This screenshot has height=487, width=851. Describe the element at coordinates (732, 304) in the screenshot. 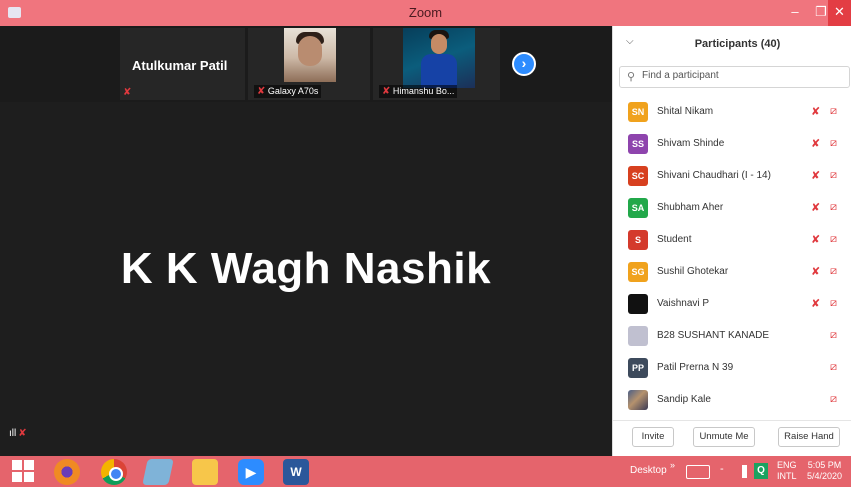

I see `participant-row: Vaishnavi P ✘ ⧄` at that location.